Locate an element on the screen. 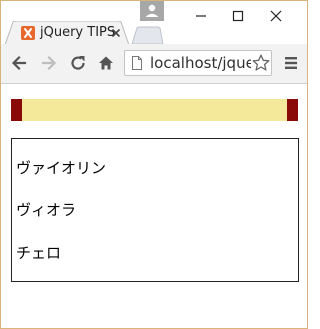  maximize-button is located at coordinates (238, 15).